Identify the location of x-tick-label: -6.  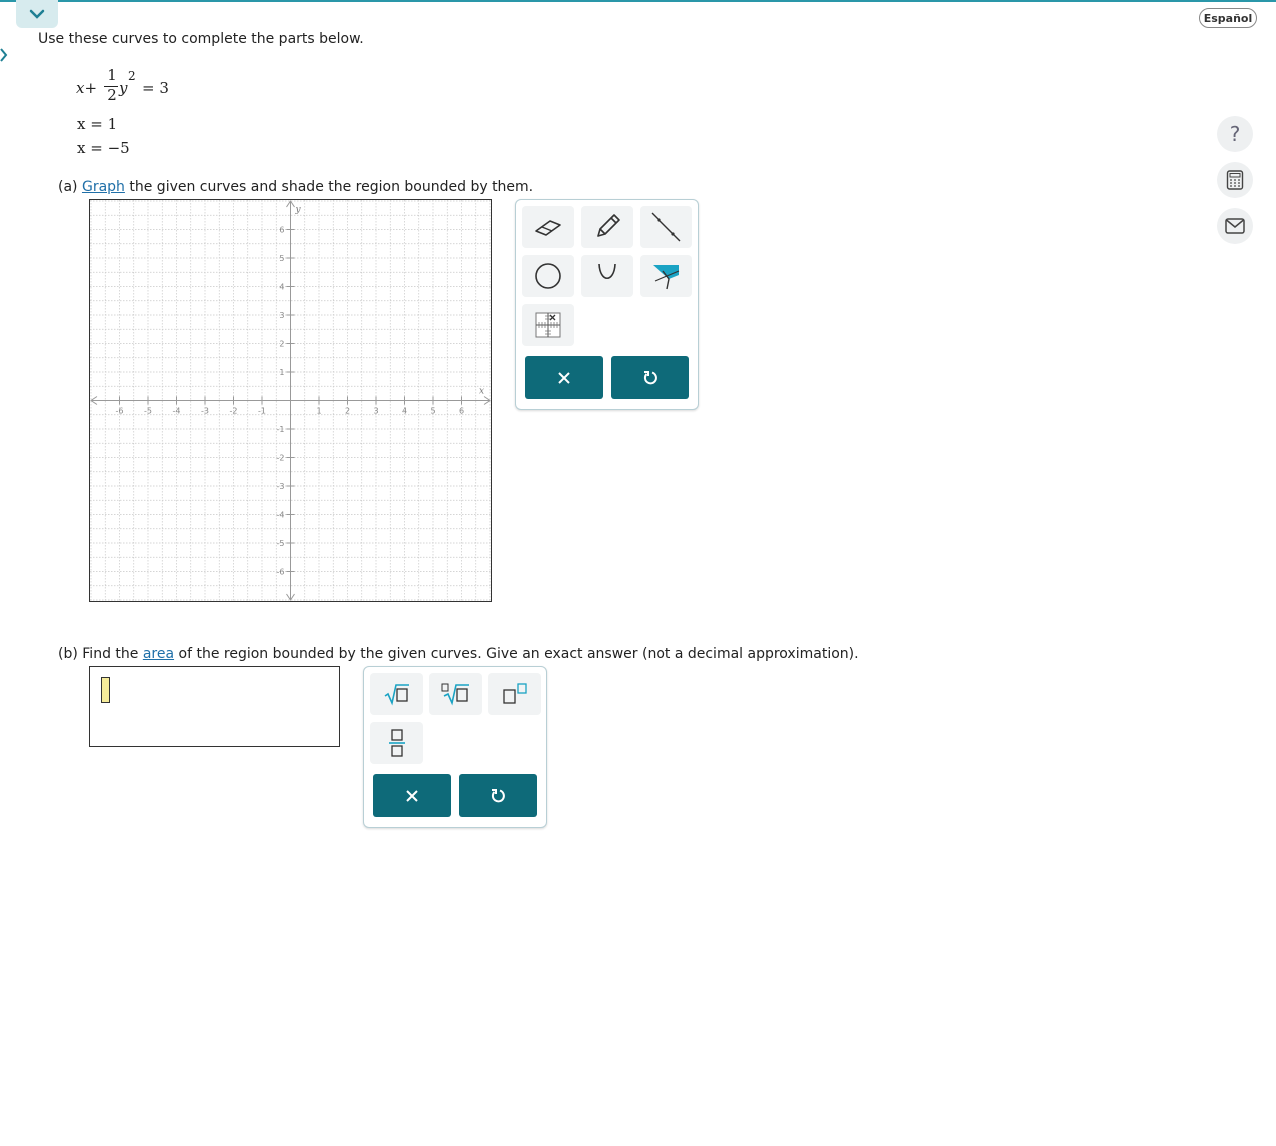
(120, 411).